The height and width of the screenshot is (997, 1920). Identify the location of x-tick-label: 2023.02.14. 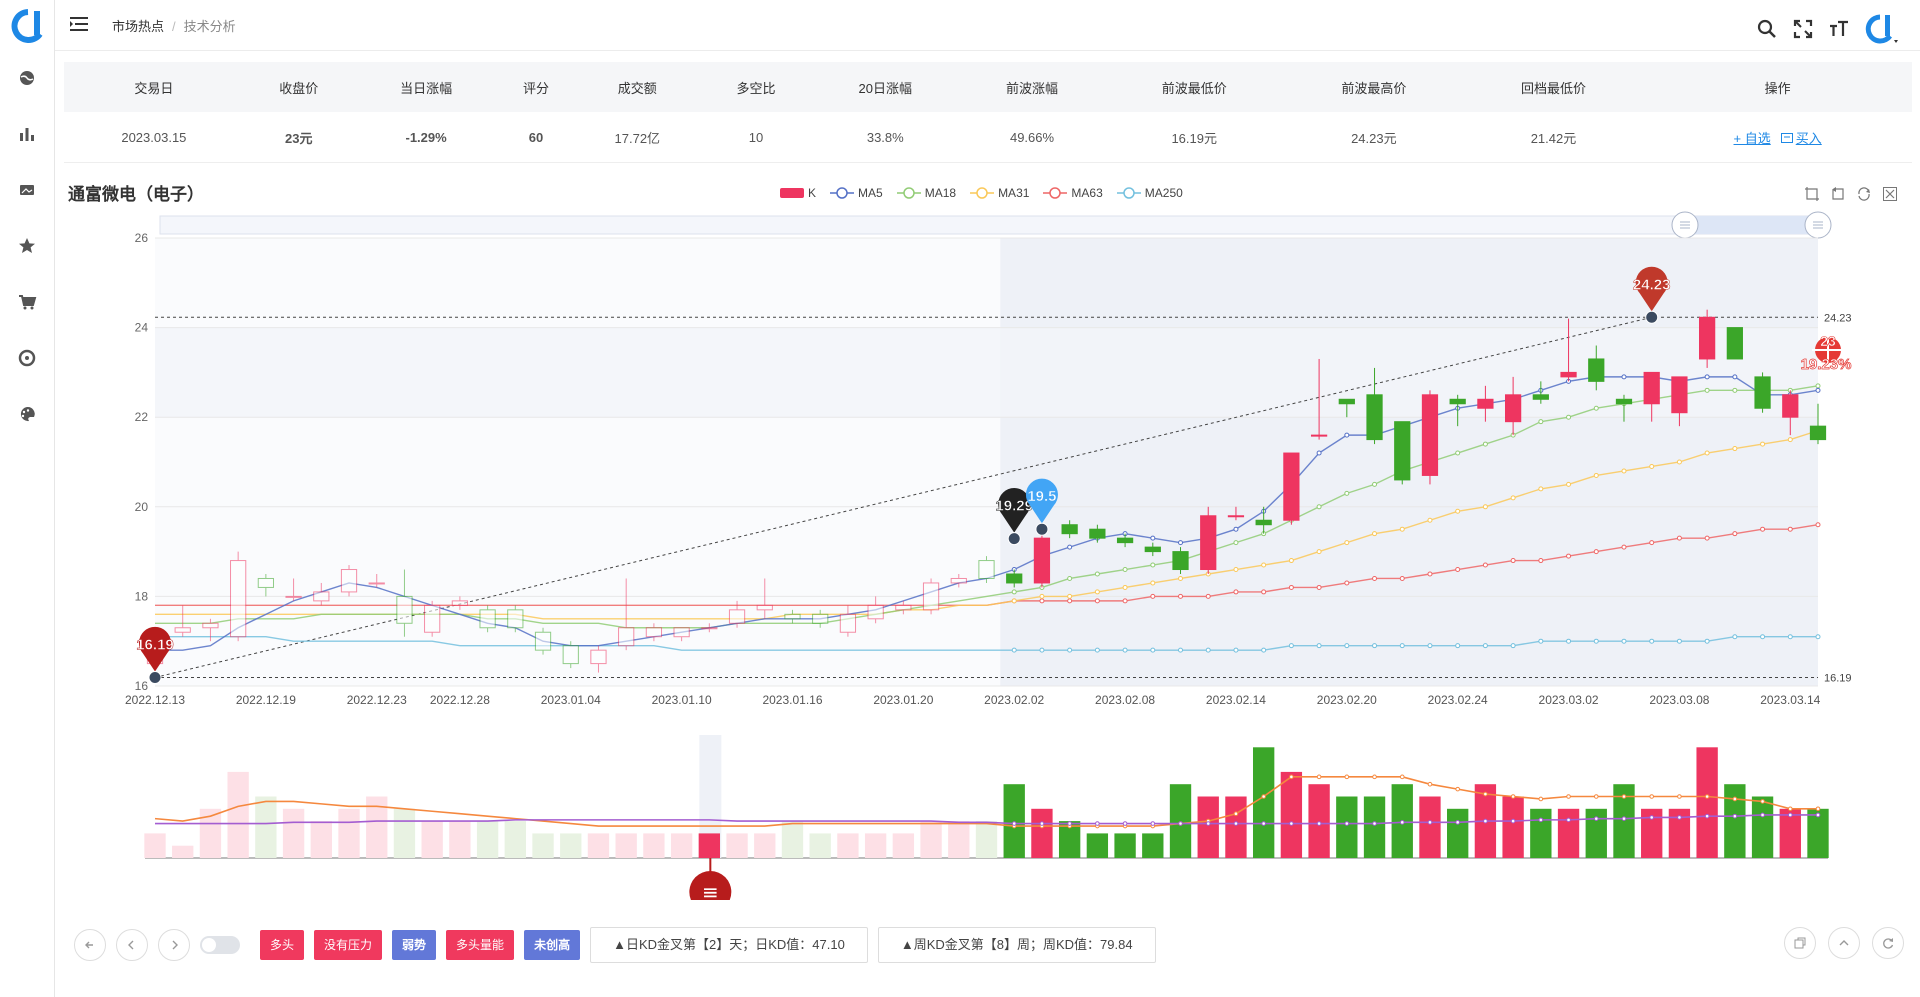
(1236, 700).